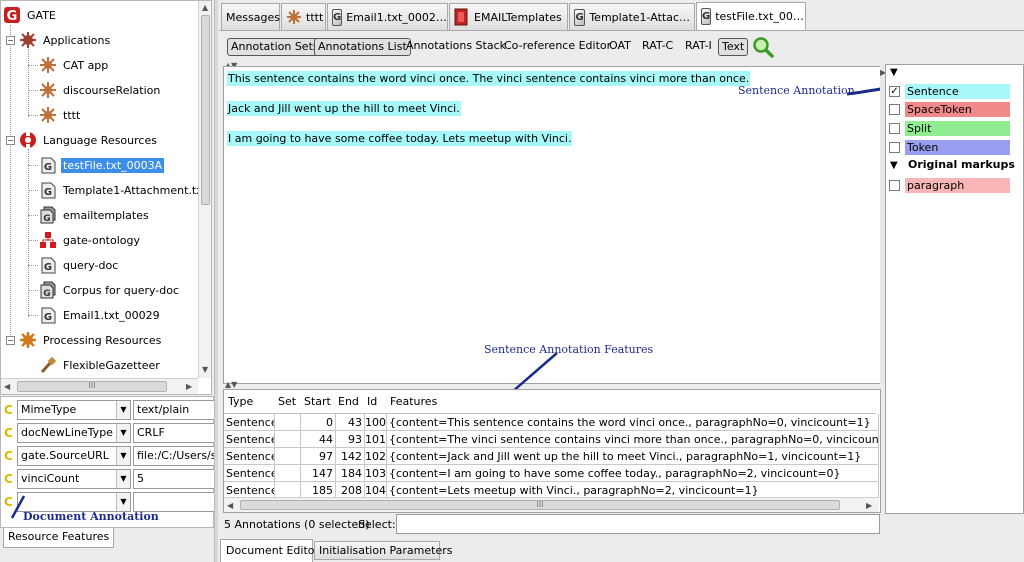  What do you see at coordinates (74, 502) in the screenshot?
I see `feature-name-combo: ▼` at bounding box center [74, 502].